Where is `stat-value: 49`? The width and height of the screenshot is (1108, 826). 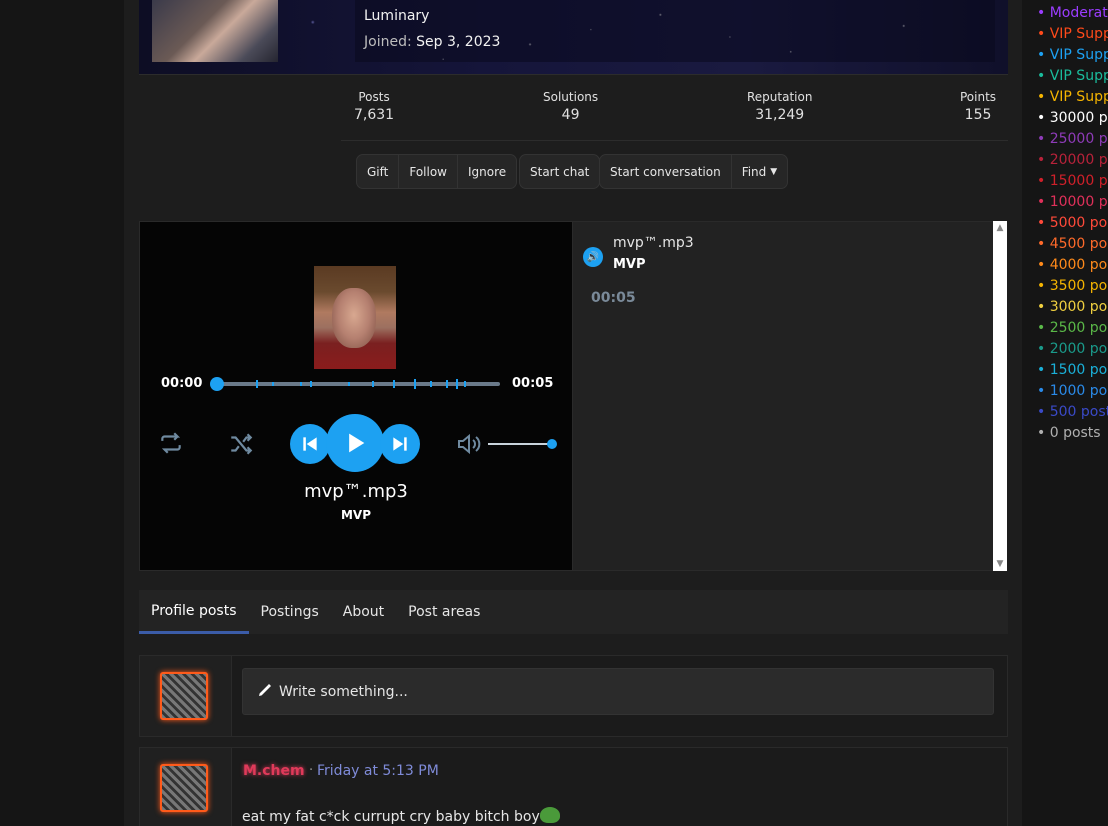
stat-value: 49 is located at coordinates (570, 115).